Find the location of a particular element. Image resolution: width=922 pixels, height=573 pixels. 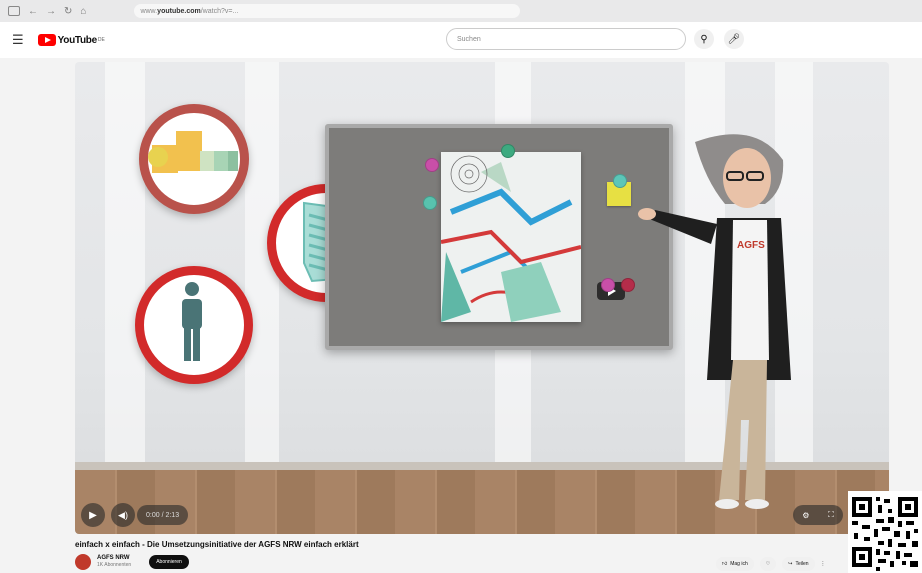

share-label: Teilen is located at coordinates (802, 564).